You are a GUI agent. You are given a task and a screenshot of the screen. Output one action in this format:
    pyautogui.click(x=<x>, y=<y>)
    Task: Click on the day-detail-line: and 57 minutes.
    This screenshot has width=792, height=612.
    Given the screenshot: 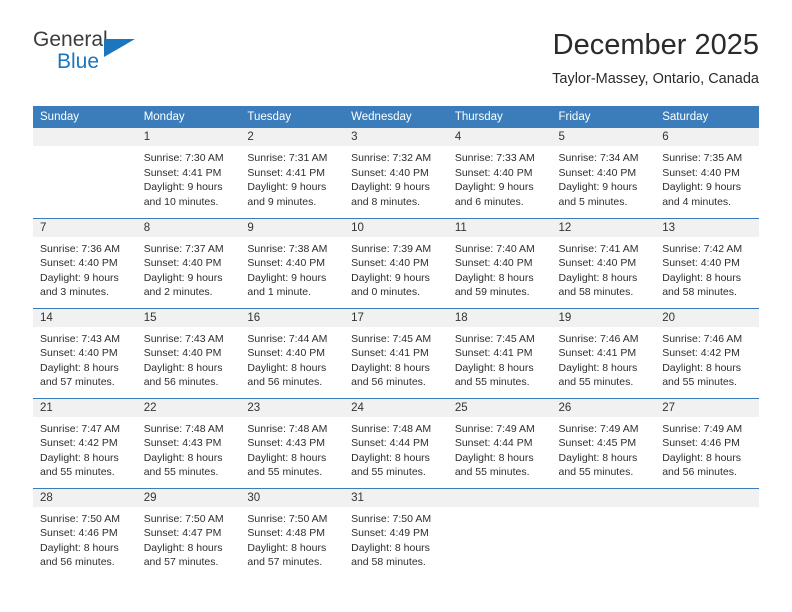 What is the action you would take?
    pyautogui.click(x=285, y=562)
    